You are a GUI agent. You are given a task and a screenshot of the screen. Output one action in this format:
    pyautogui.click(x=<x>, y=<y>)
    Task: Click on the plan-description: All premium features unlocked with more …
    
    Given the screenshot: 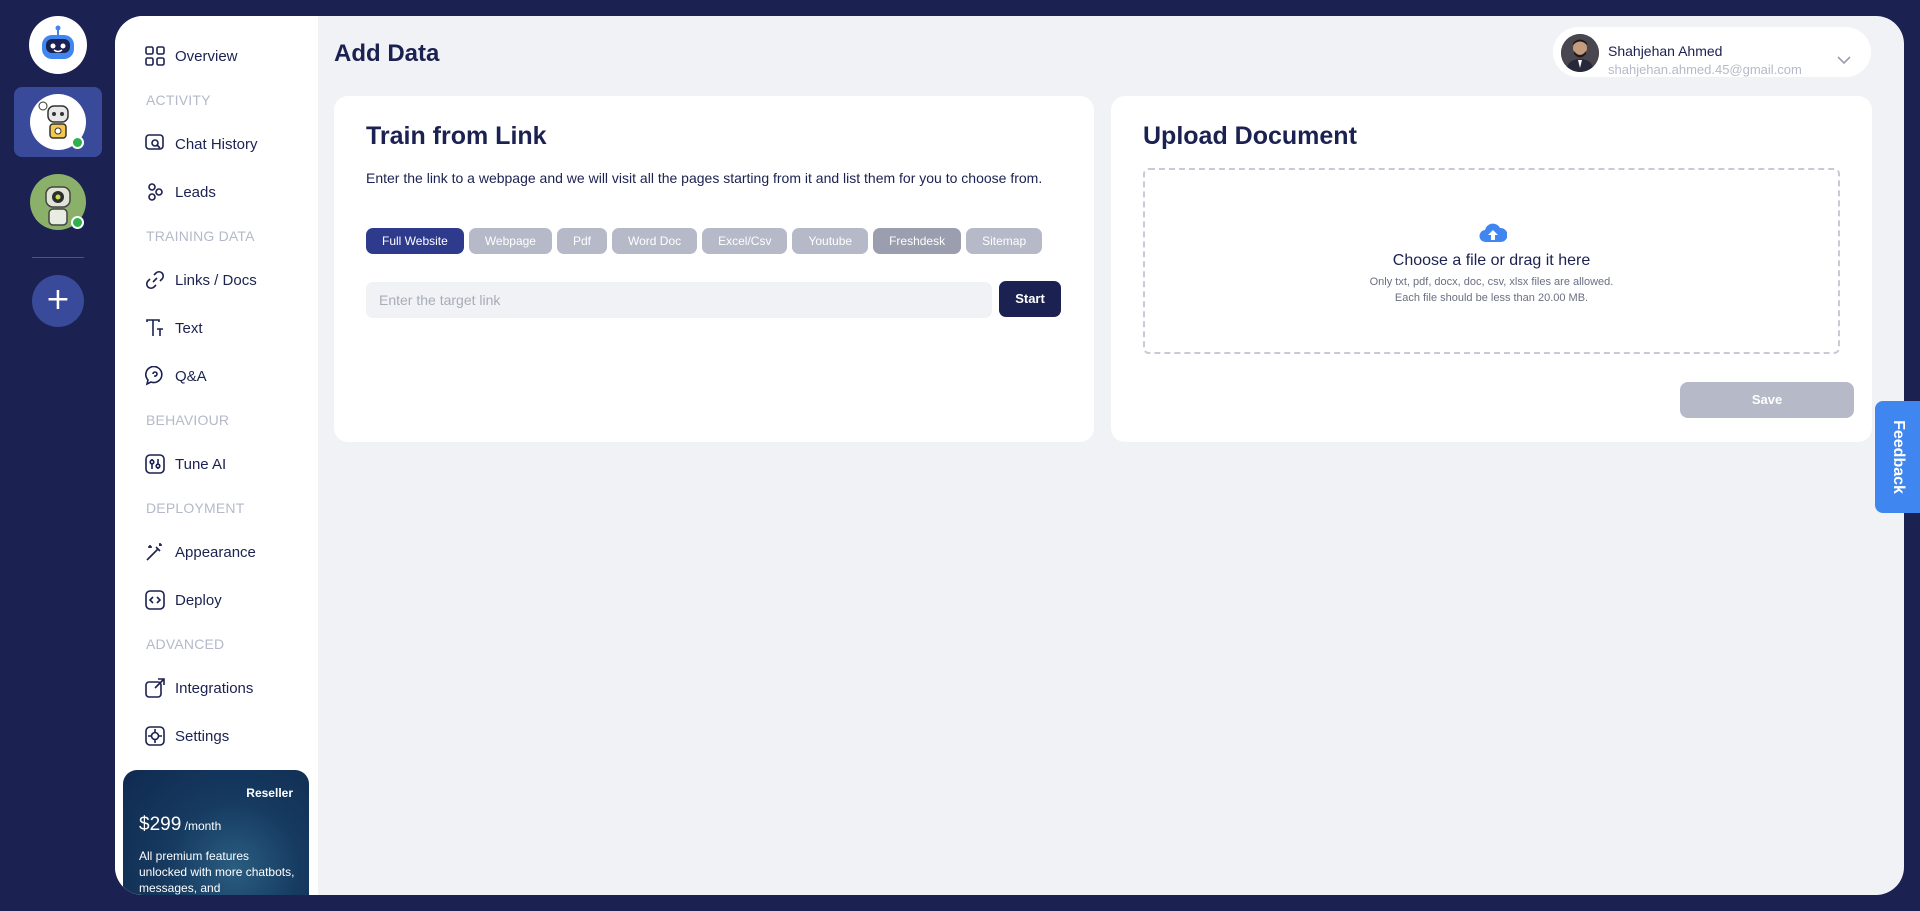 What is the action you would take?
    pyautogui.click(x=217, y=872)
    